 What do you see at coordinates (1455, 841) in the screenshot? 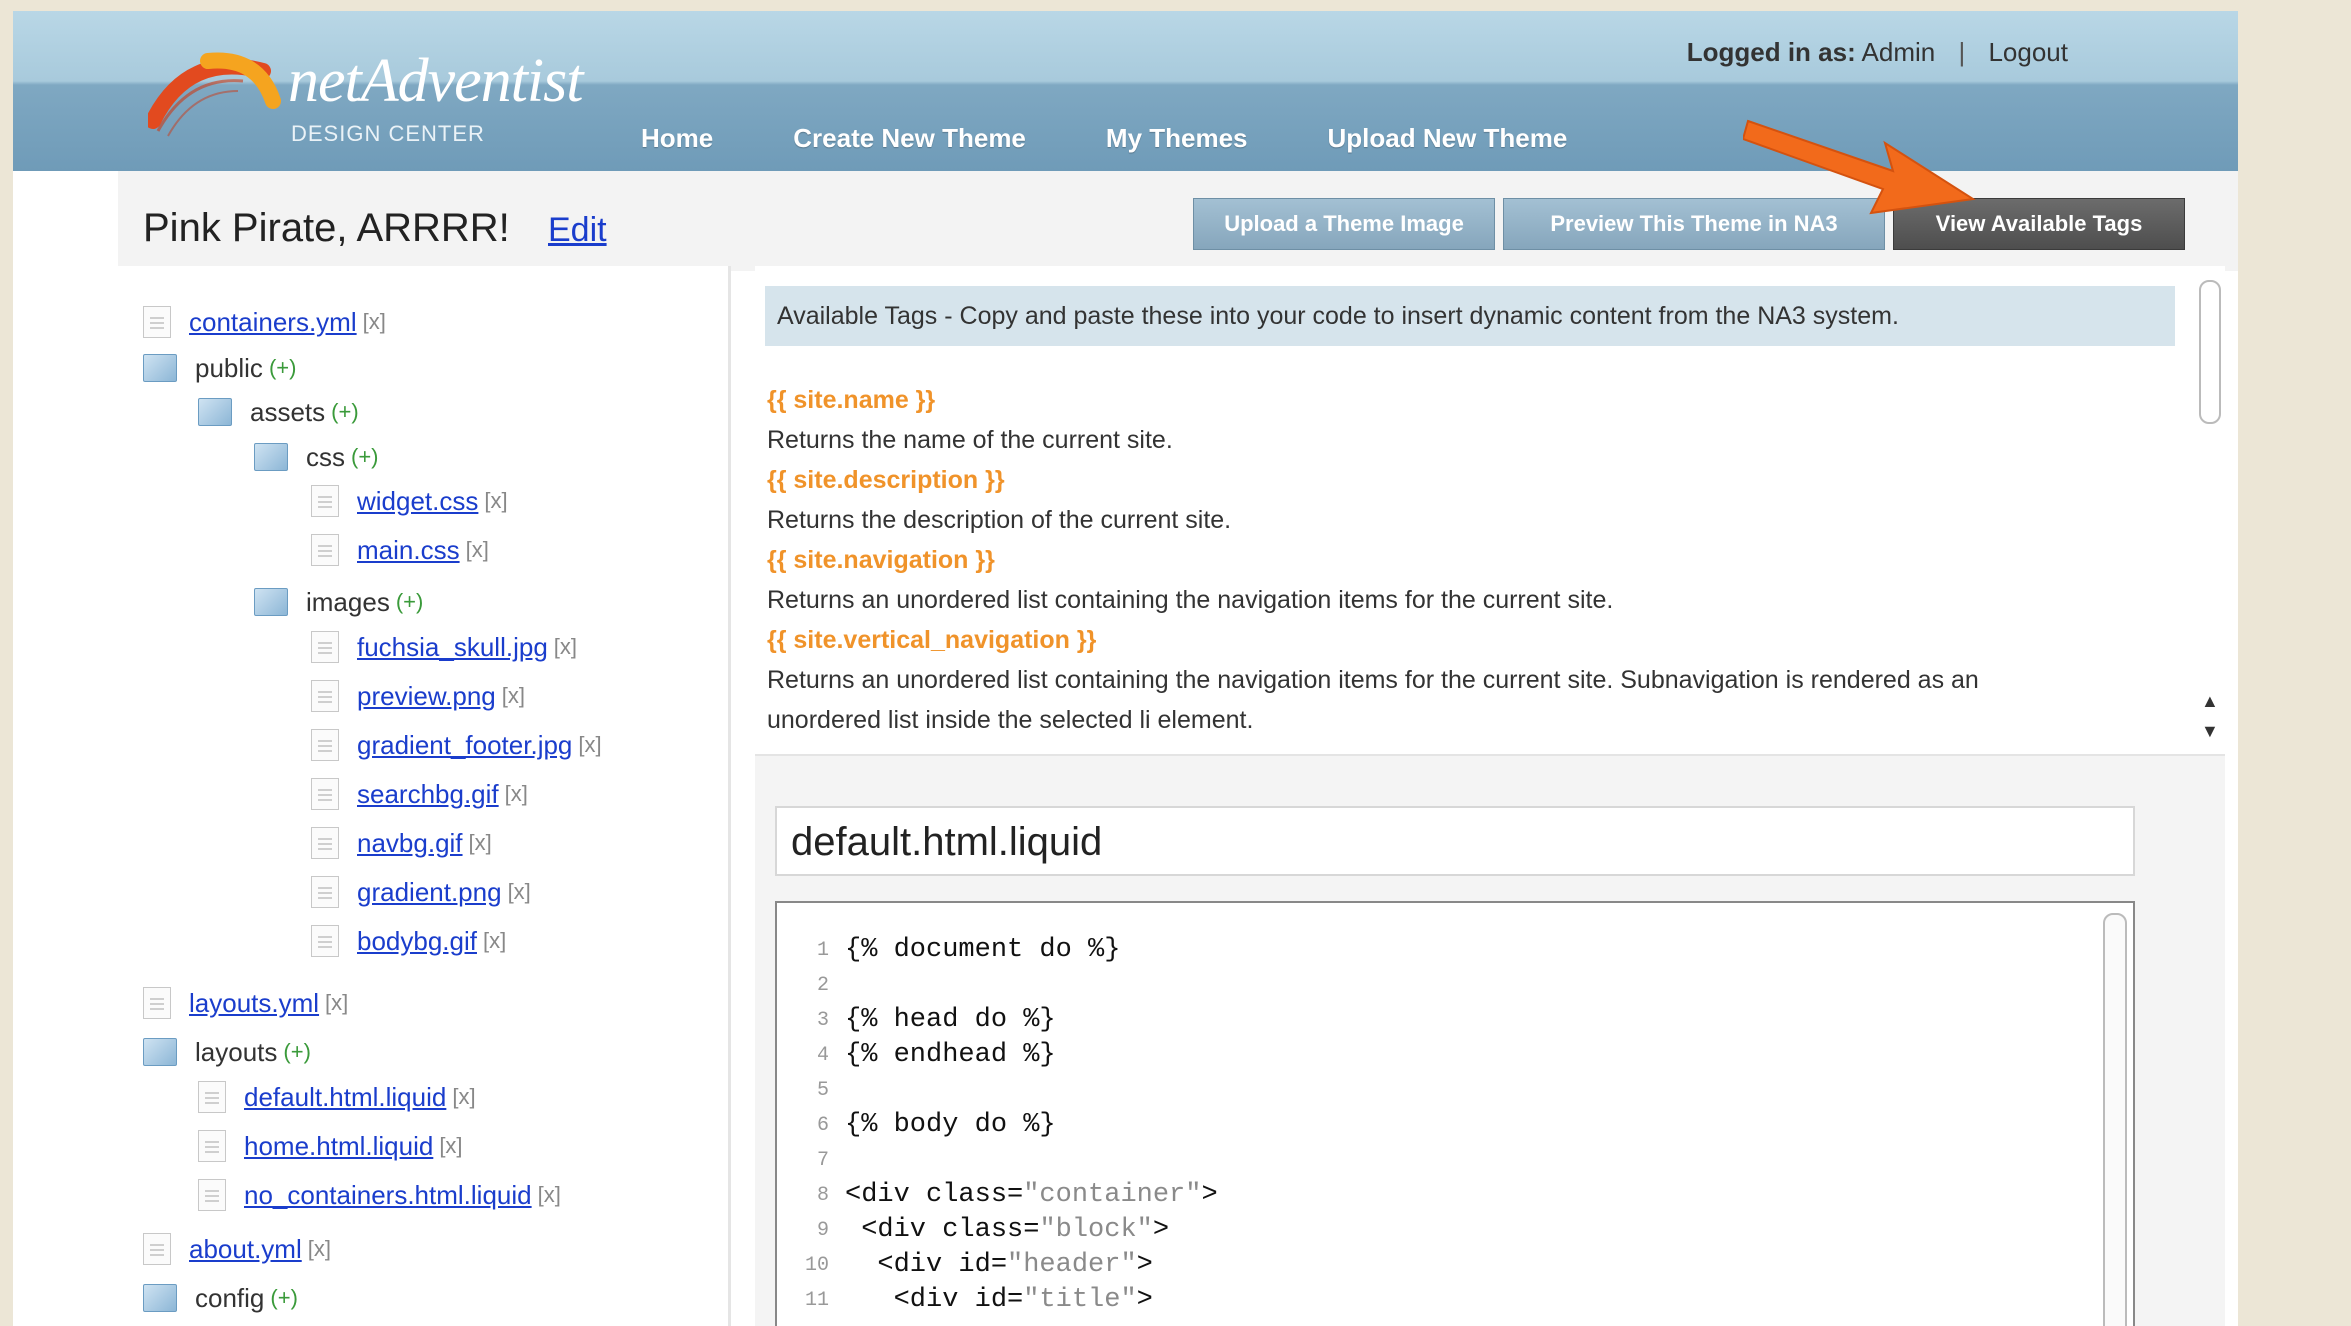
I see `editor-filename-field: default.html.liquid` at bounding box center [1455, 841].